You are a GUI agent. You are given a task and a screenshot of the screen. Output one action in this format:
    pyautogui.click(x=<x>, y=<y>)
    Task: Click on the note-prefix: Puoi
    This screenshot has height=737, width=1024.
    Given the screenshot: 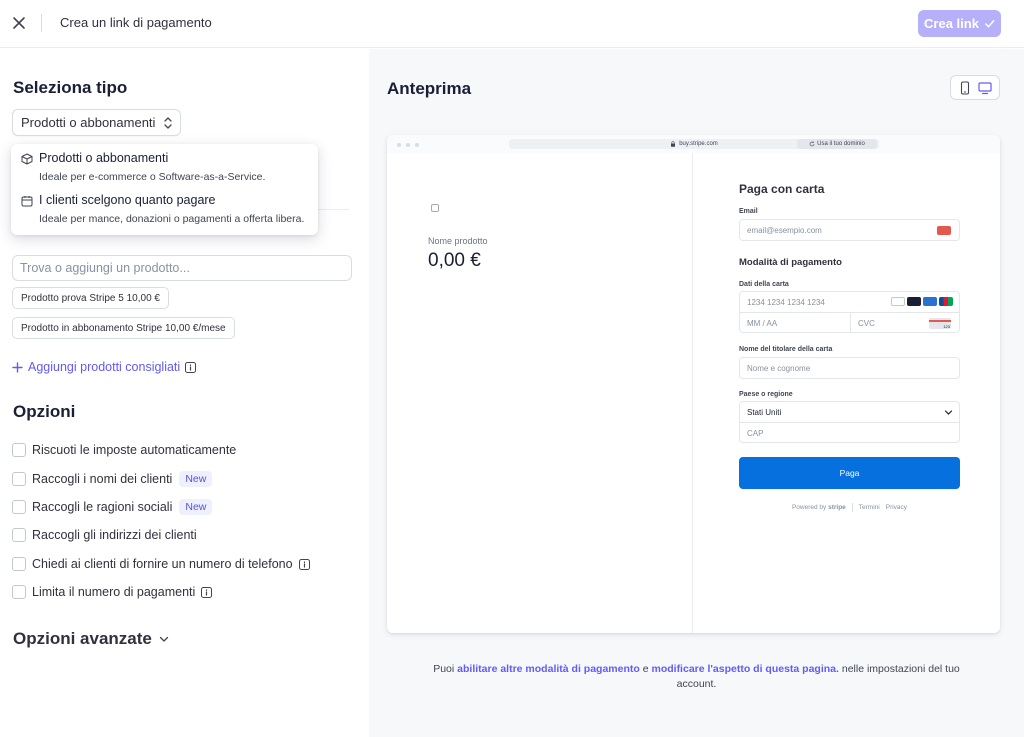 What is the action you would take?
    pyautogui.click(x=444, y=669)
    